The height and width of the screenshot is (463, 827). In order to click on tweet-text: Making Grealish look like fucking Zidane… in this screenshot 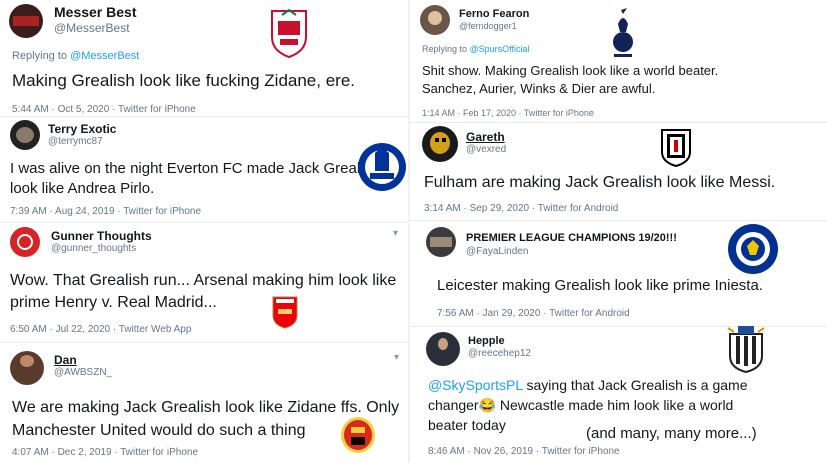, I will do `click(183, 80)`.